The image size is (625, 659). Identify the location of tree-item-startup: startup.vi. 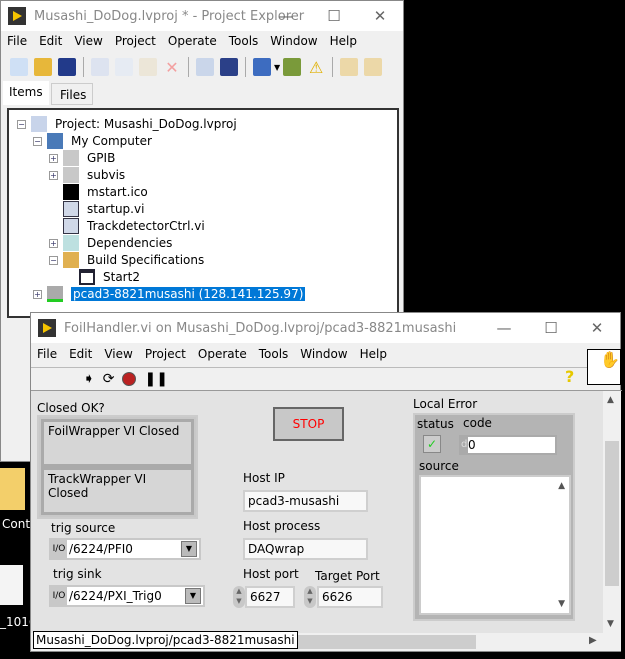
(103, 209).